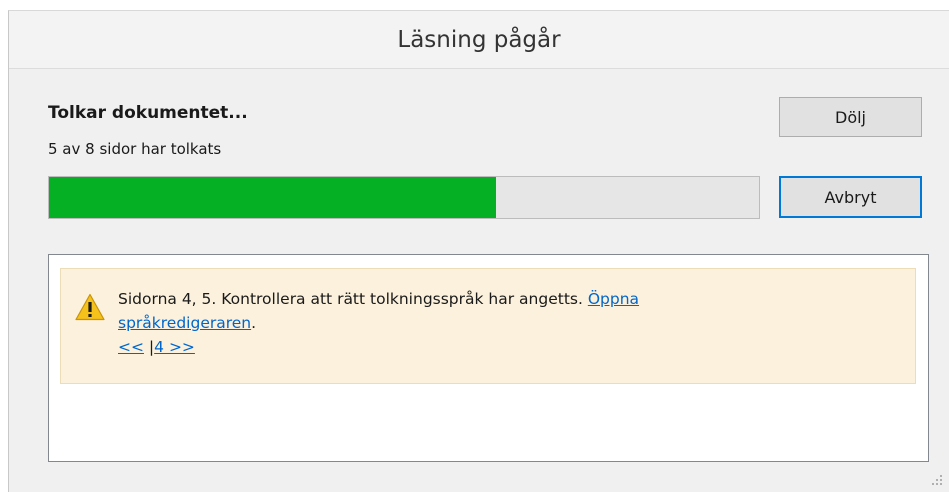 The height and width of the screenshot is (492, 949). I want to click on progress-fill, so click(273, 197).